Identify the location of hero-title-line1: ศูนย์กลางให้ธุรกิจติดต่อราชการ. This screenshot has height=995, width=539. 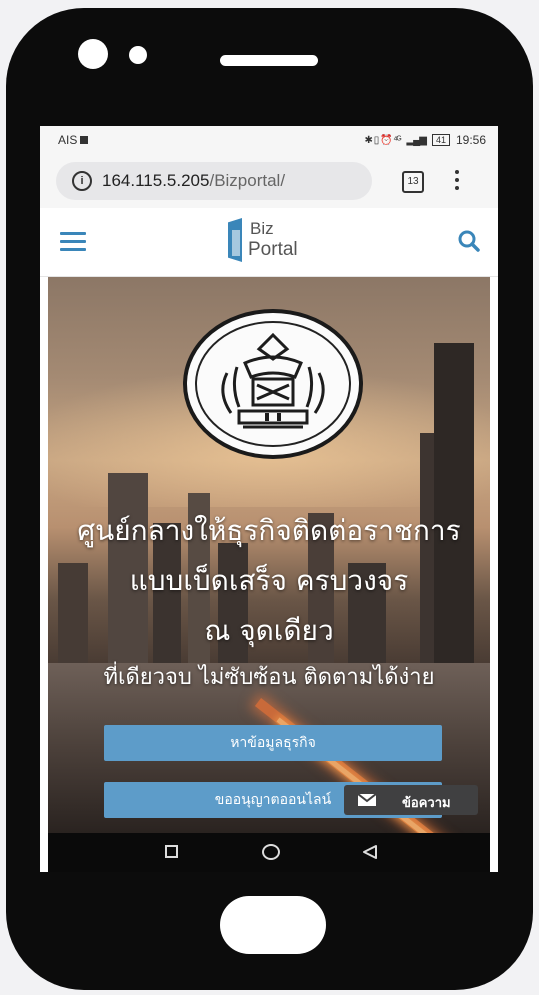
(269, 530).